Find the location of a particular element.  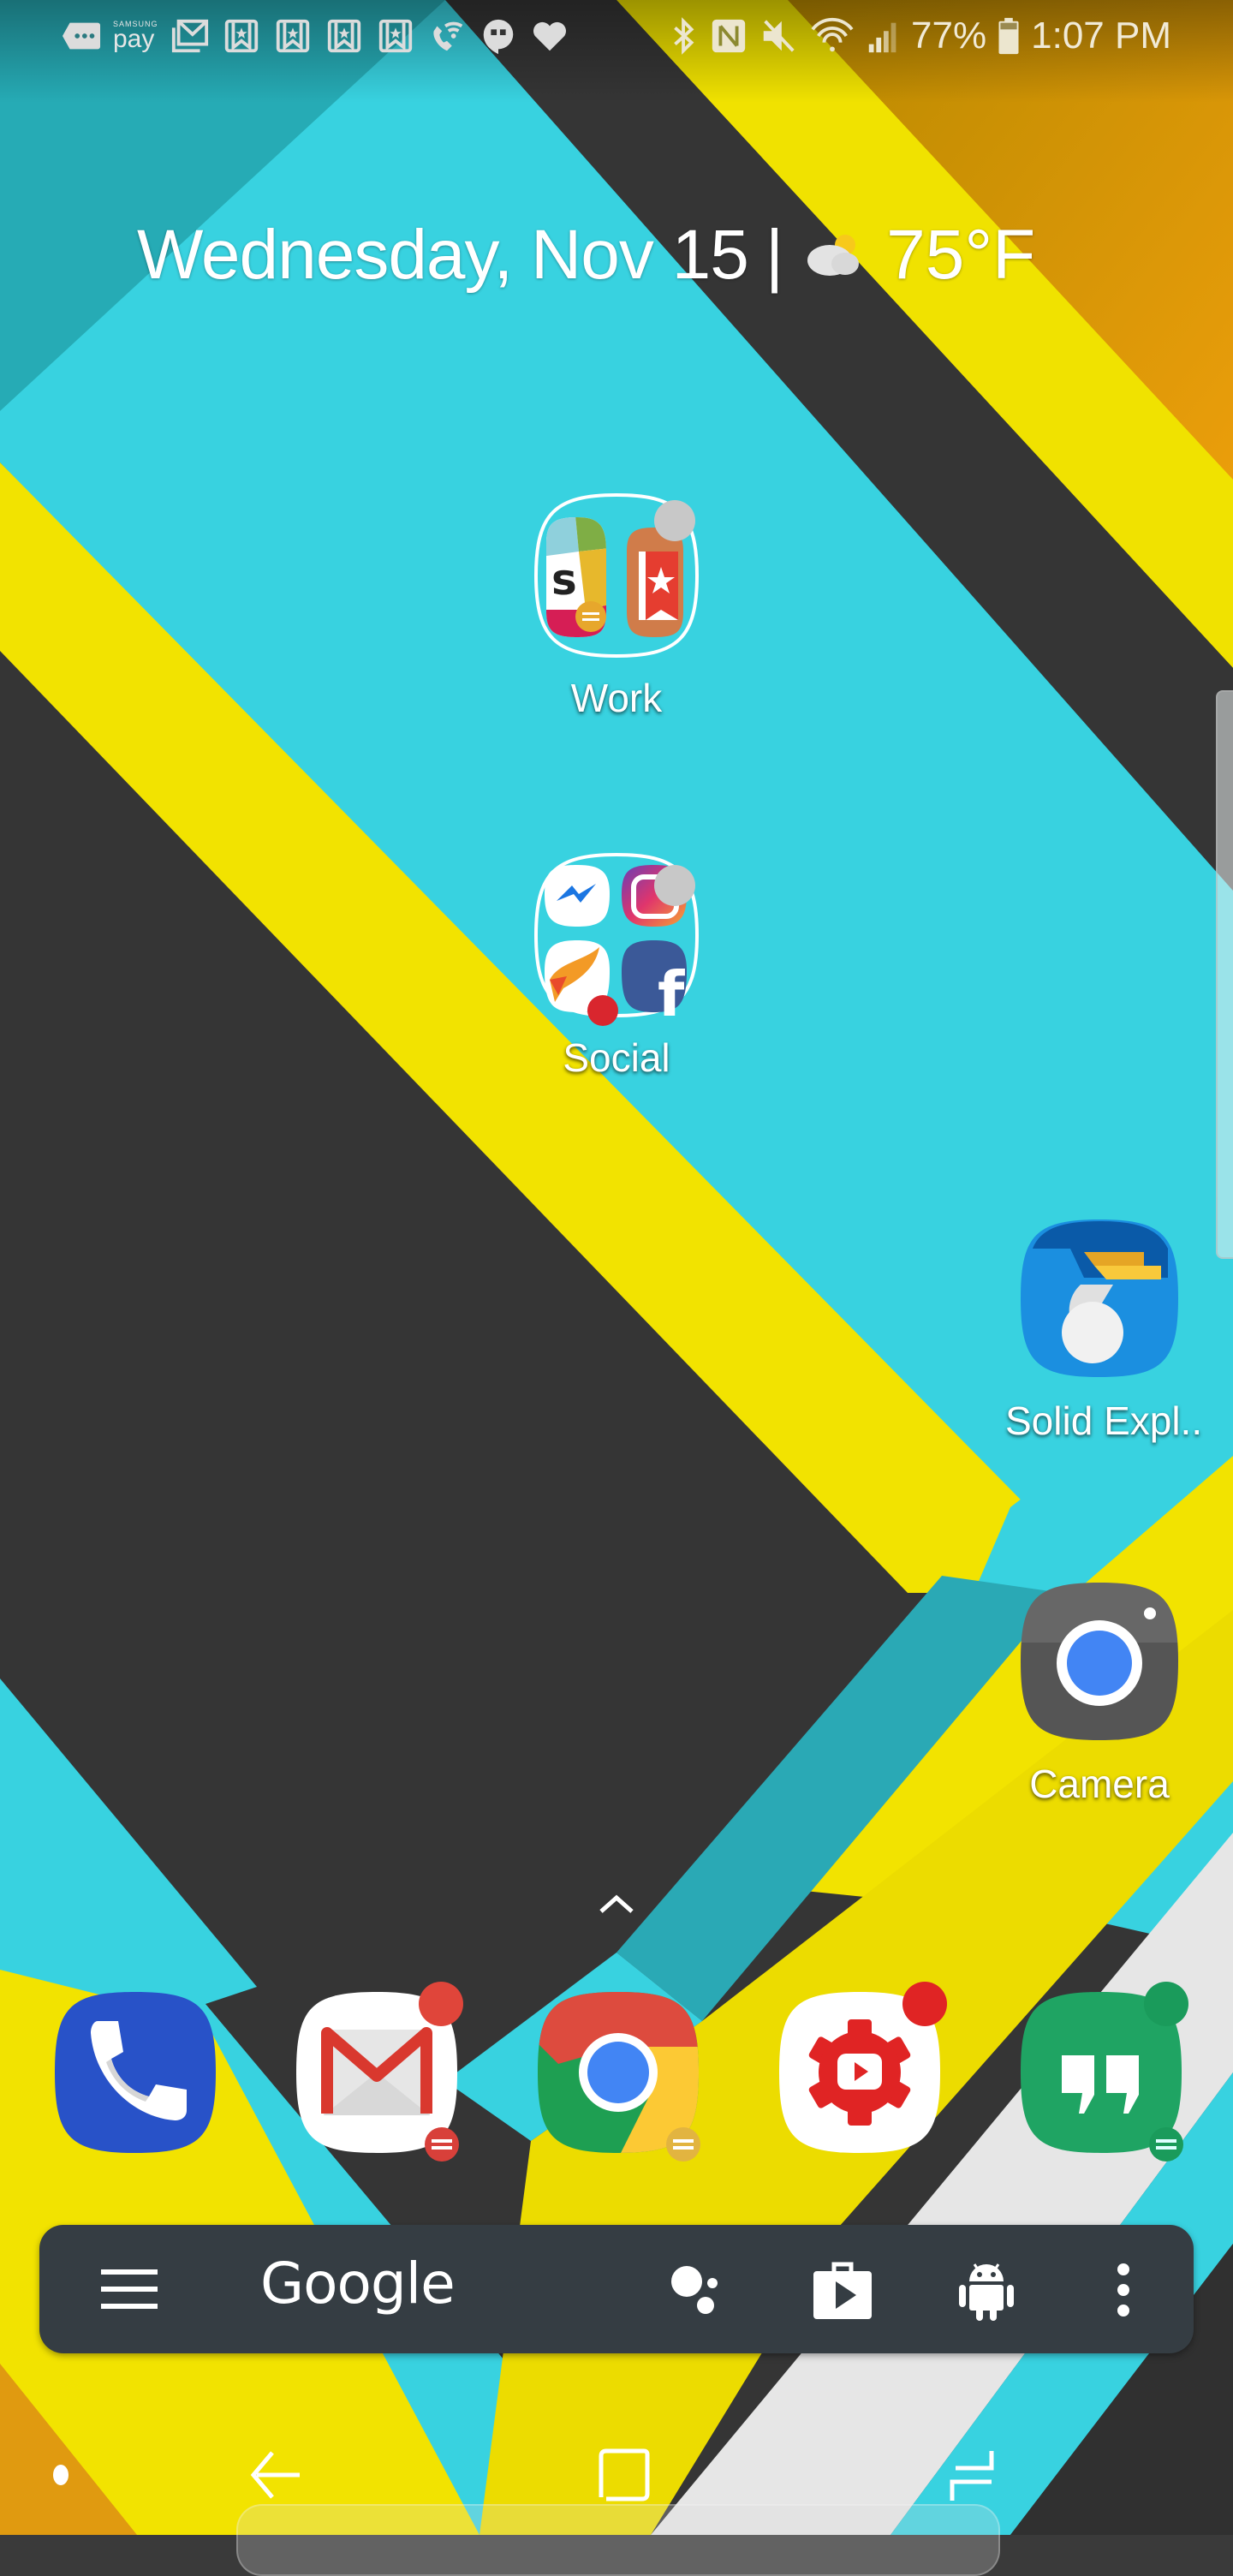

messenger-icon is located at coordinates (577, 896).